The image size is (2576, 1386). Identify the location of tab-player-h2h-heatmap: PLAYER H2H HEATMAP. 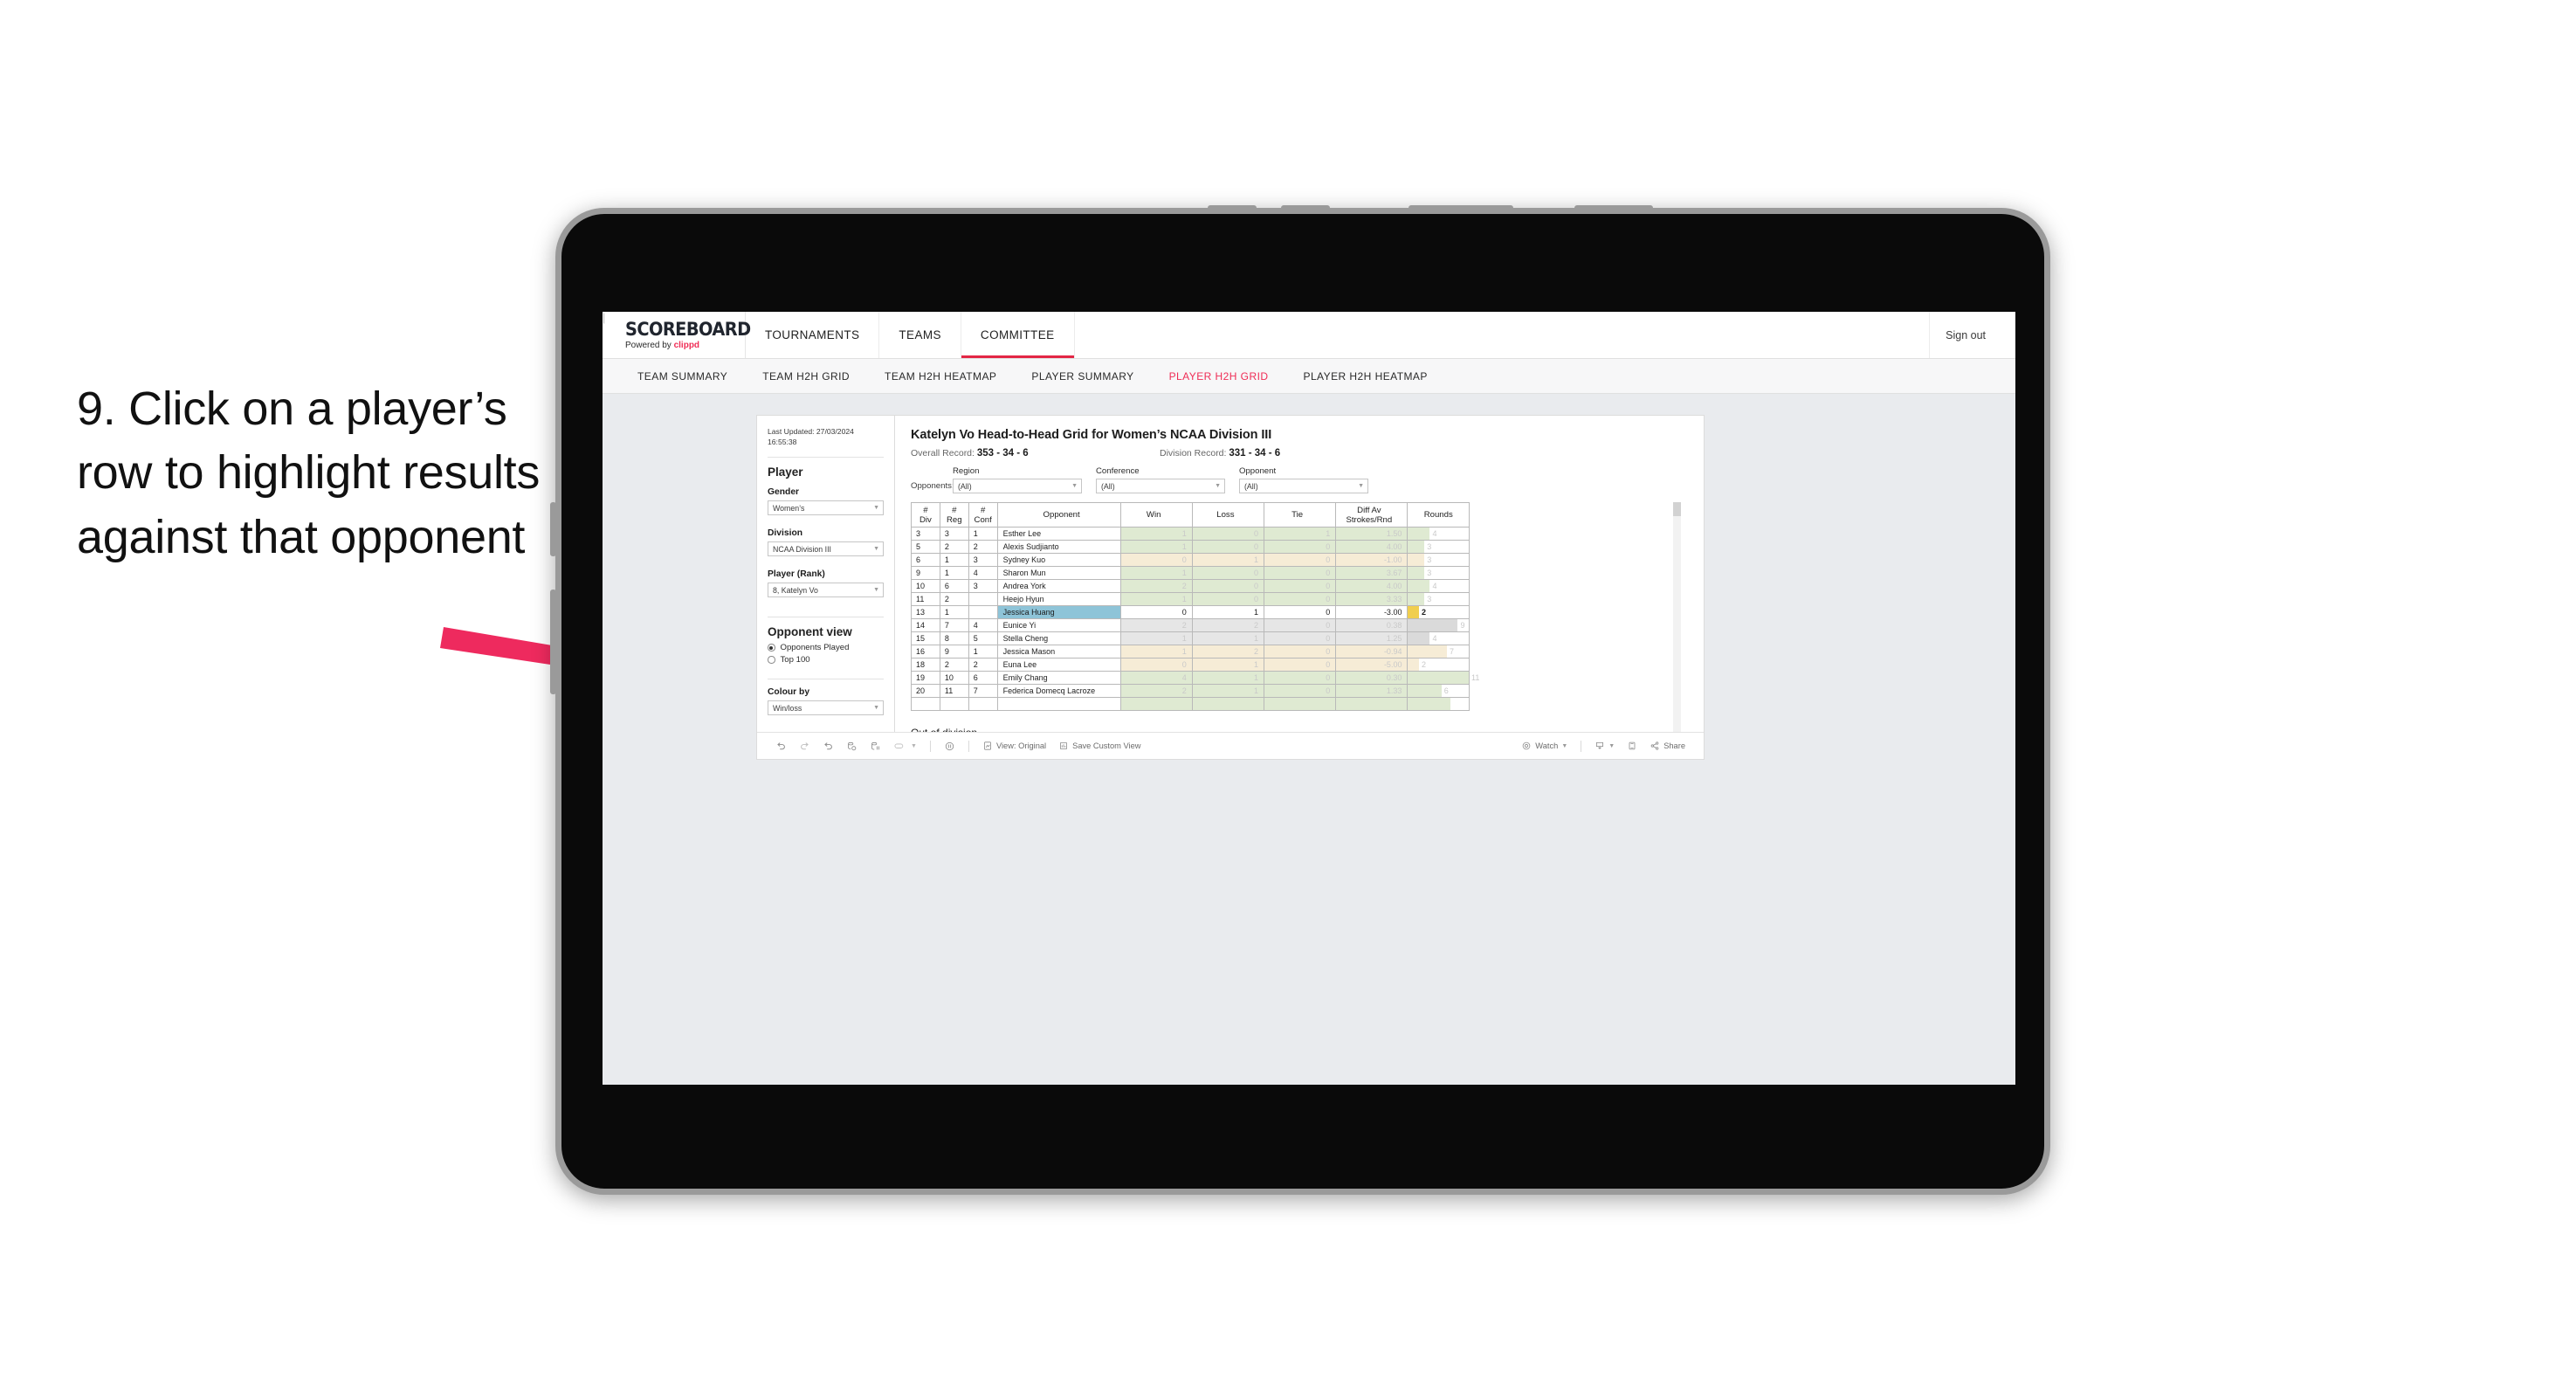
(1364, 376).